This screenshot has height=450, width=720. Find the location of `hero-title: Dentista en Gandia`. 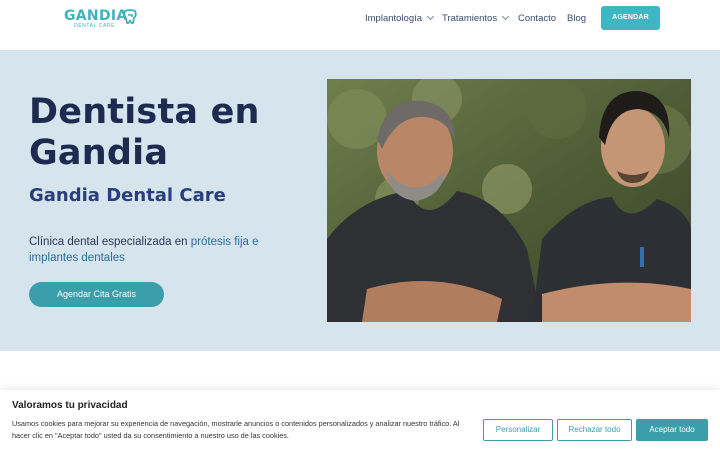

hero-title: Dentista en Gandia is located at coordinates (144, 132).